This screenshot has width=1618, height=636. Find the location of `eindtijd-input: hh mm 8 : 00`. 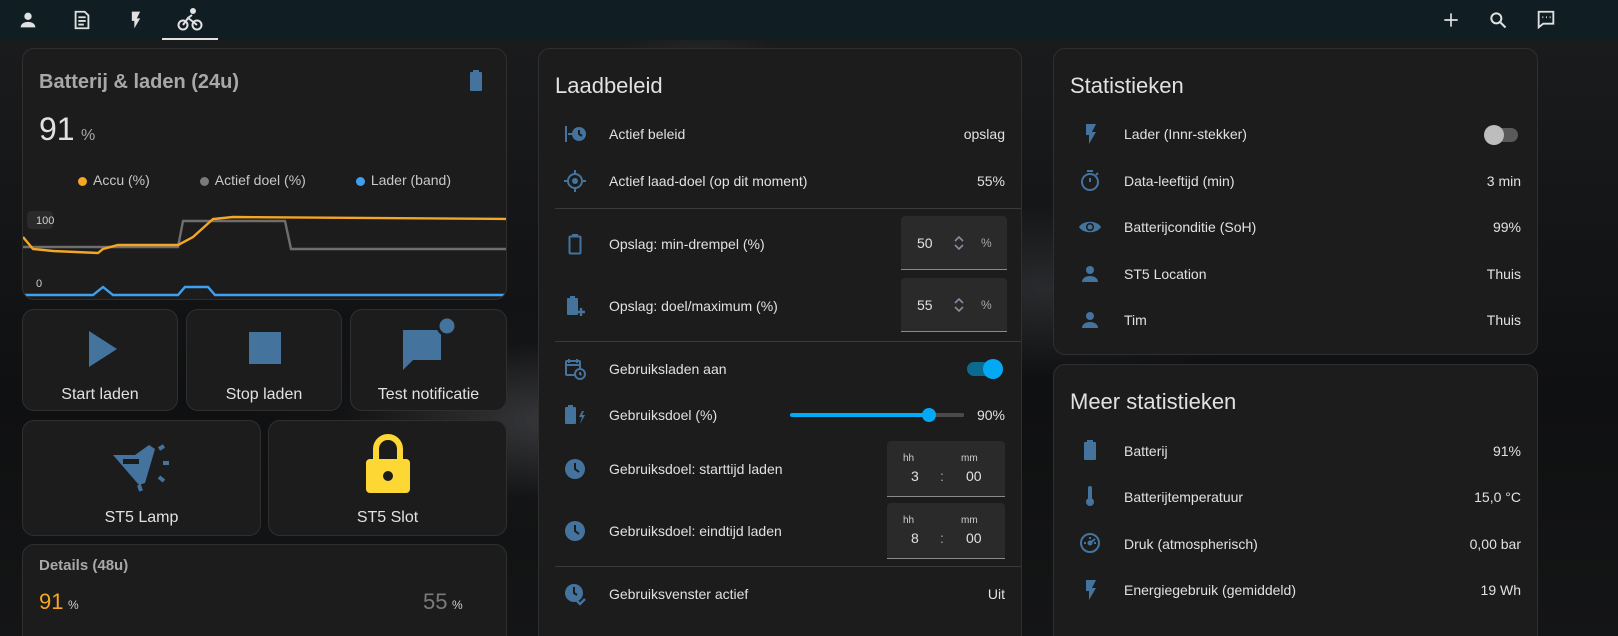

eindtijd-input: hh mm 8 : 00 is located at coordinates (946, 531).